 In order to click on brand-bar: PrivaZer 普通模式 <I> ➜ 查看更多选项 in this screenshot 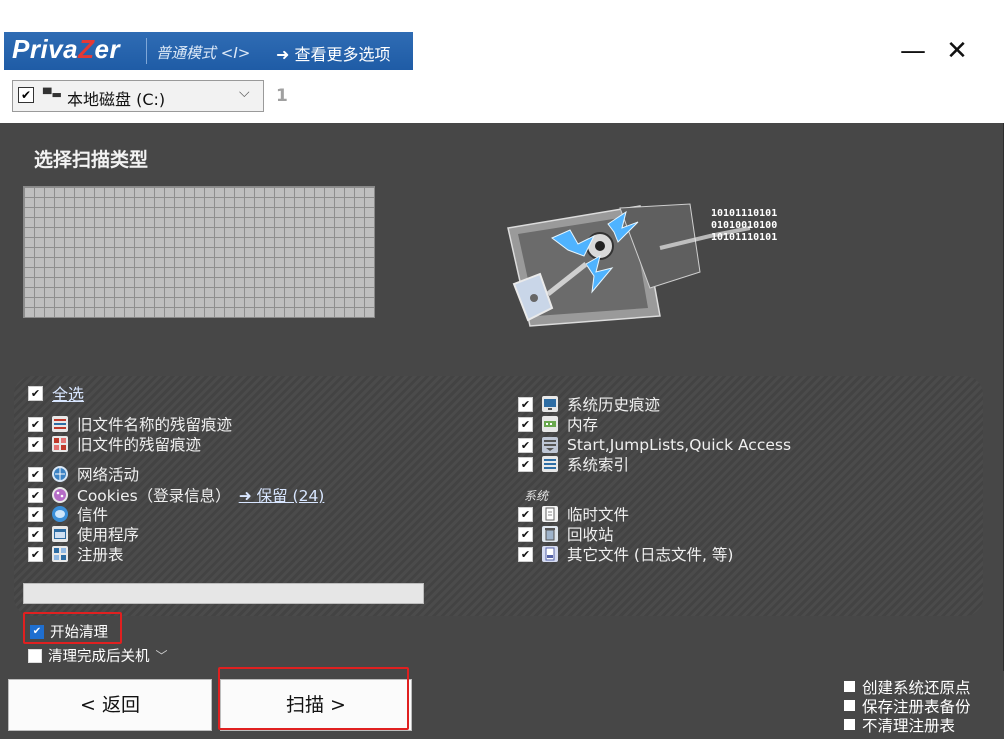, I will do `click(208, 51)`.